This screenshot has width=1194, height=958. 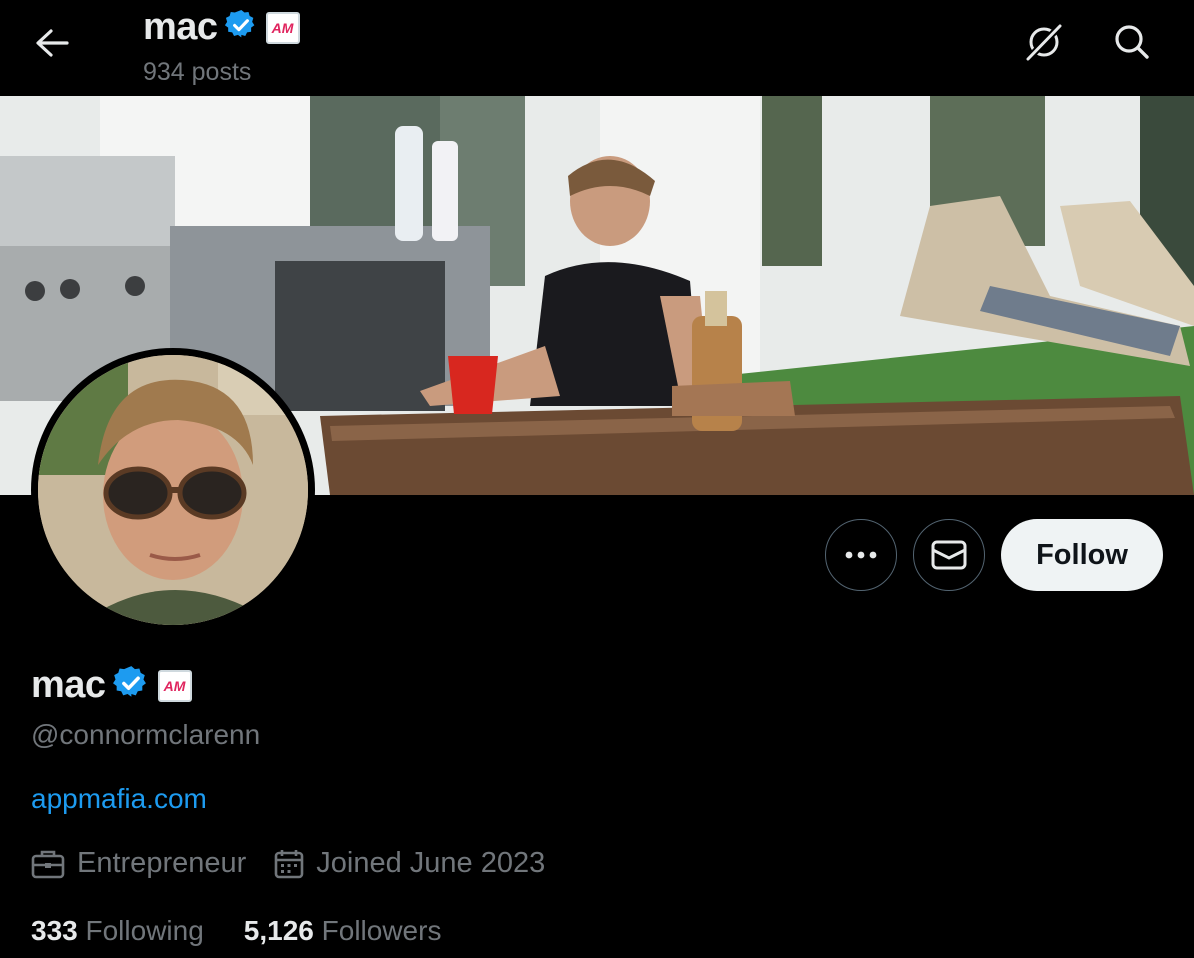 I want to click on back-button, so click(x=52, y=43).